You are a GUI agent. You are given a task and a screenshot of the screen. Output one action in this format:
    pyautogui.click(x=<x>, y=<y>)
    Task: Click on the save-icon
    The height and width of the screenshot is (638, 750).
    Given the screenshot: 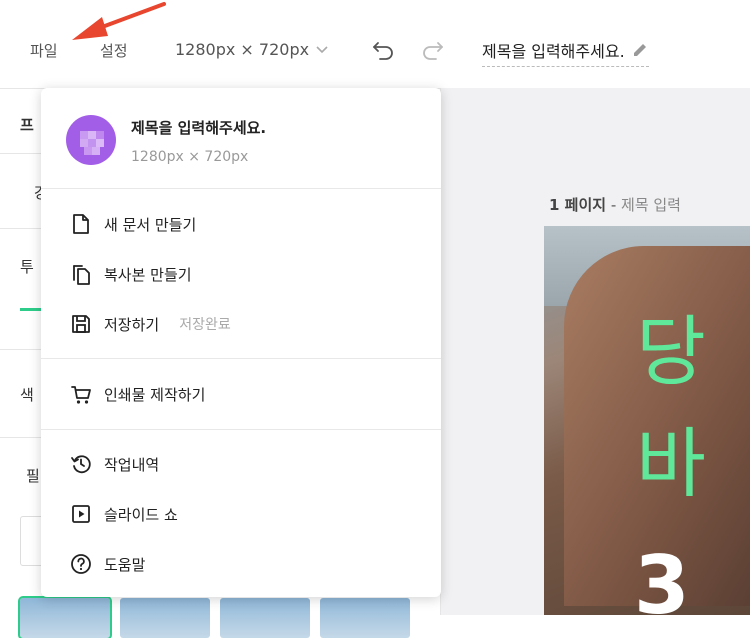 What is the action you would take?
    pyautogui.click(x=81, y=324)
    